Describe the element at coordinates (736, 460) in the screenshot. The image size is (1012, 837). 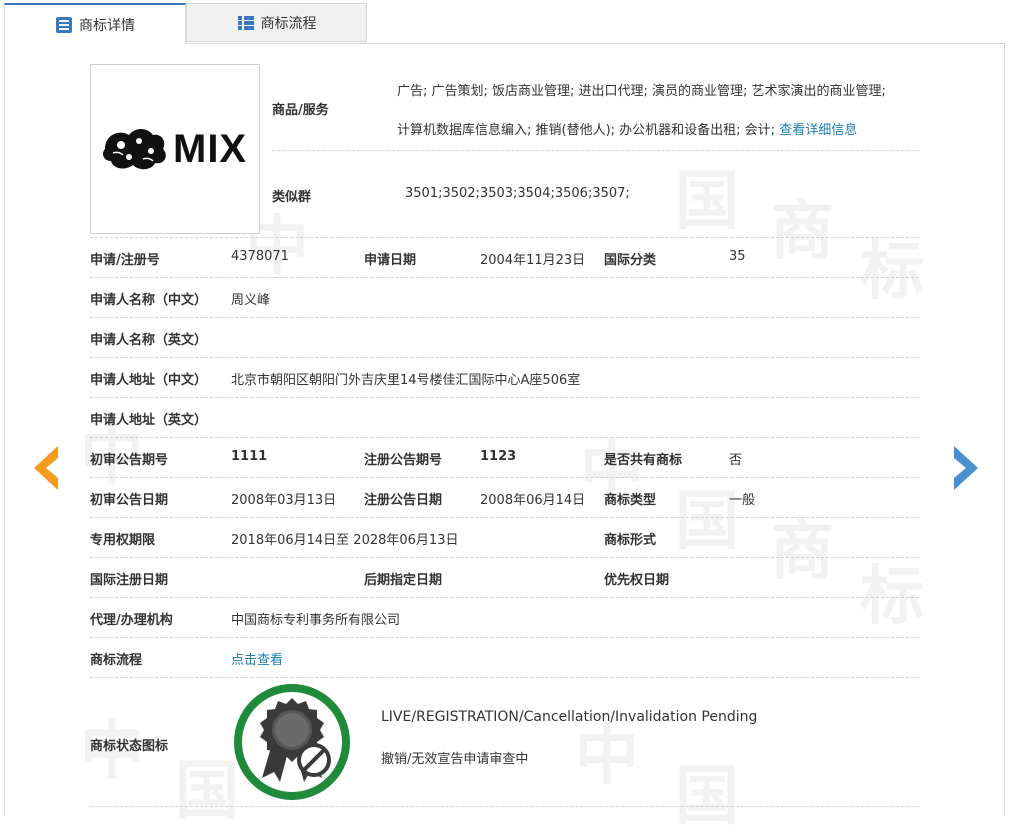
I see `shared-trademark-value: 否` at that location.